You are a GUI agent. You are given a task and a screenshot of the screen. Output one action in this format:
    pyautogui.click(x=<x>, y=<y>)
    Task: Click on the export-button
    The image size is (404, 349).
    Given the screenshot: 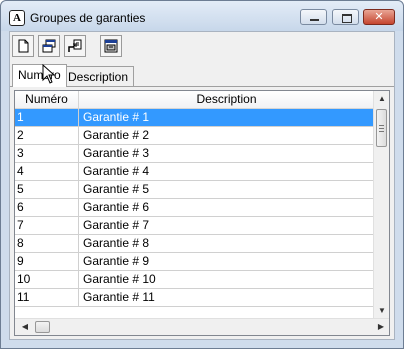 What is the action you would take?
    pyautogui.click(x=75, y=46)
    